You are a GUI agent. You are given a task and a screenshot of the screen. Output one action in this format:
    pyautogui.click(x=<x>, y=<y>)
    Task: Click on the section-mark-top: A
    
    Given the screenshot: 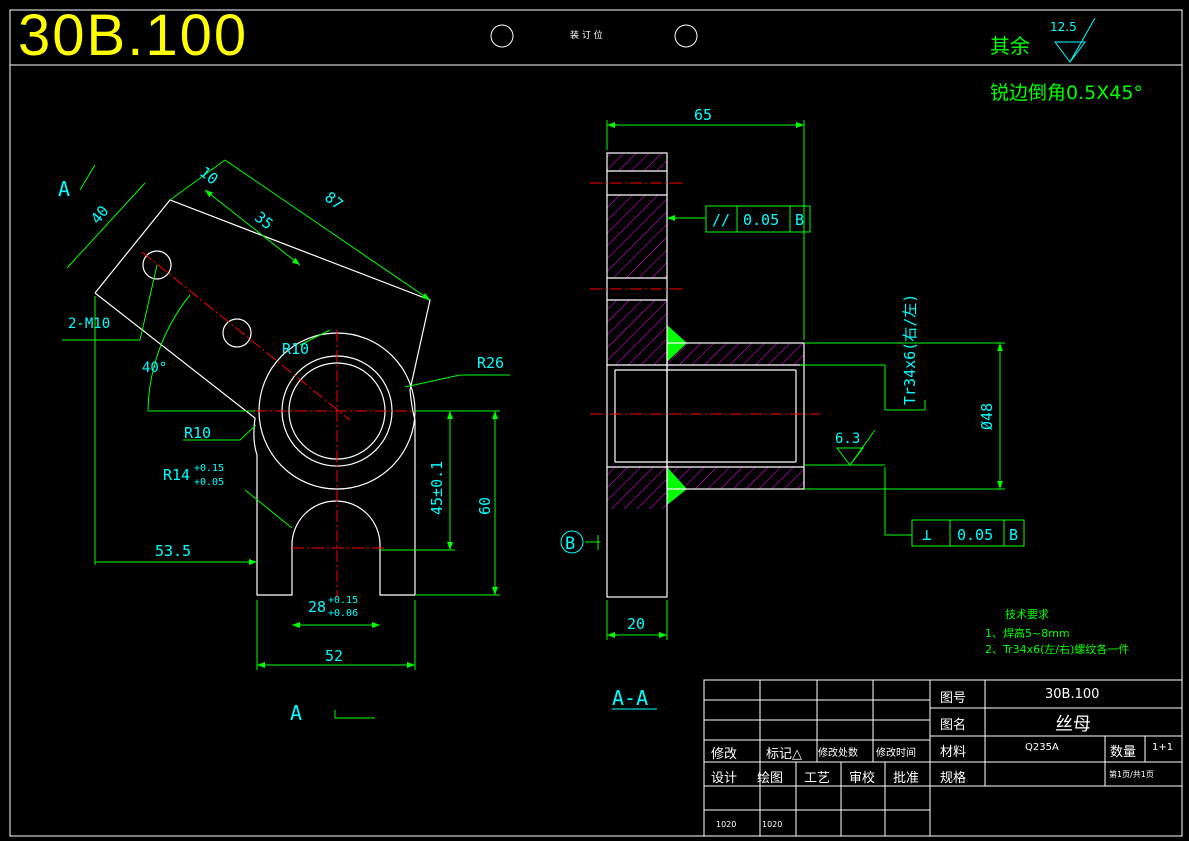 What is the action you would take?
    pyautogui.click(x=64, y=189)
    